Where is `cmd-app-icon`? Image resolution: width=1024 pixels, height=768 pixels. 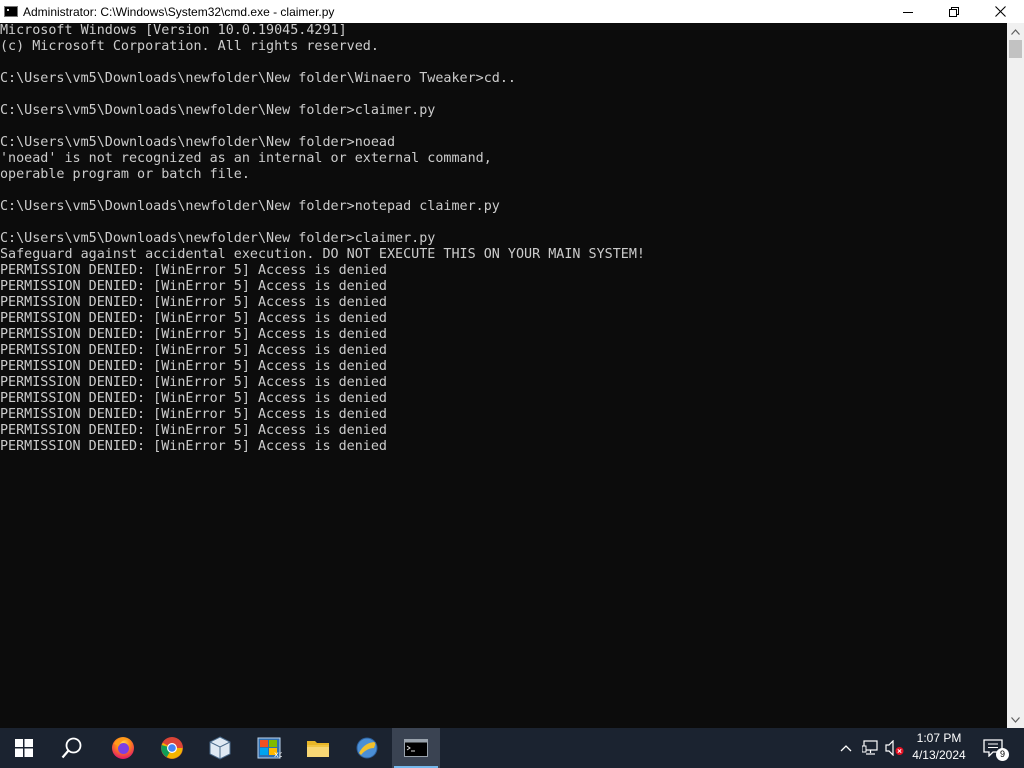
cmd-app-icon is located at coordinates (11, 11).